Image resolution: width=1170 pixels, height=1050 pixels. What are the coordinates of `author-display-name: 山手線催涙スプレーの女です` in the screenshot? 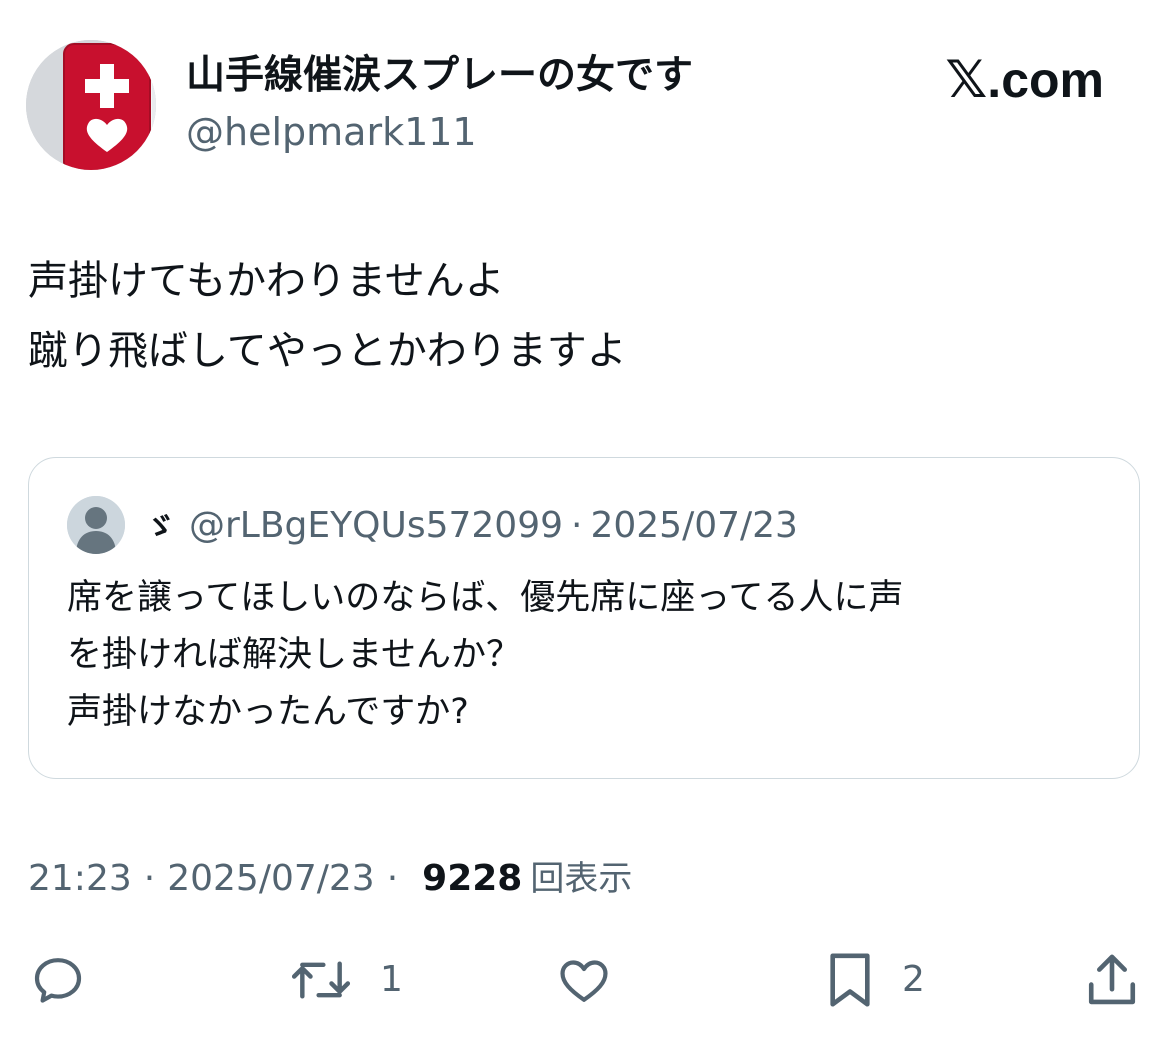 It's located at (439, 76).